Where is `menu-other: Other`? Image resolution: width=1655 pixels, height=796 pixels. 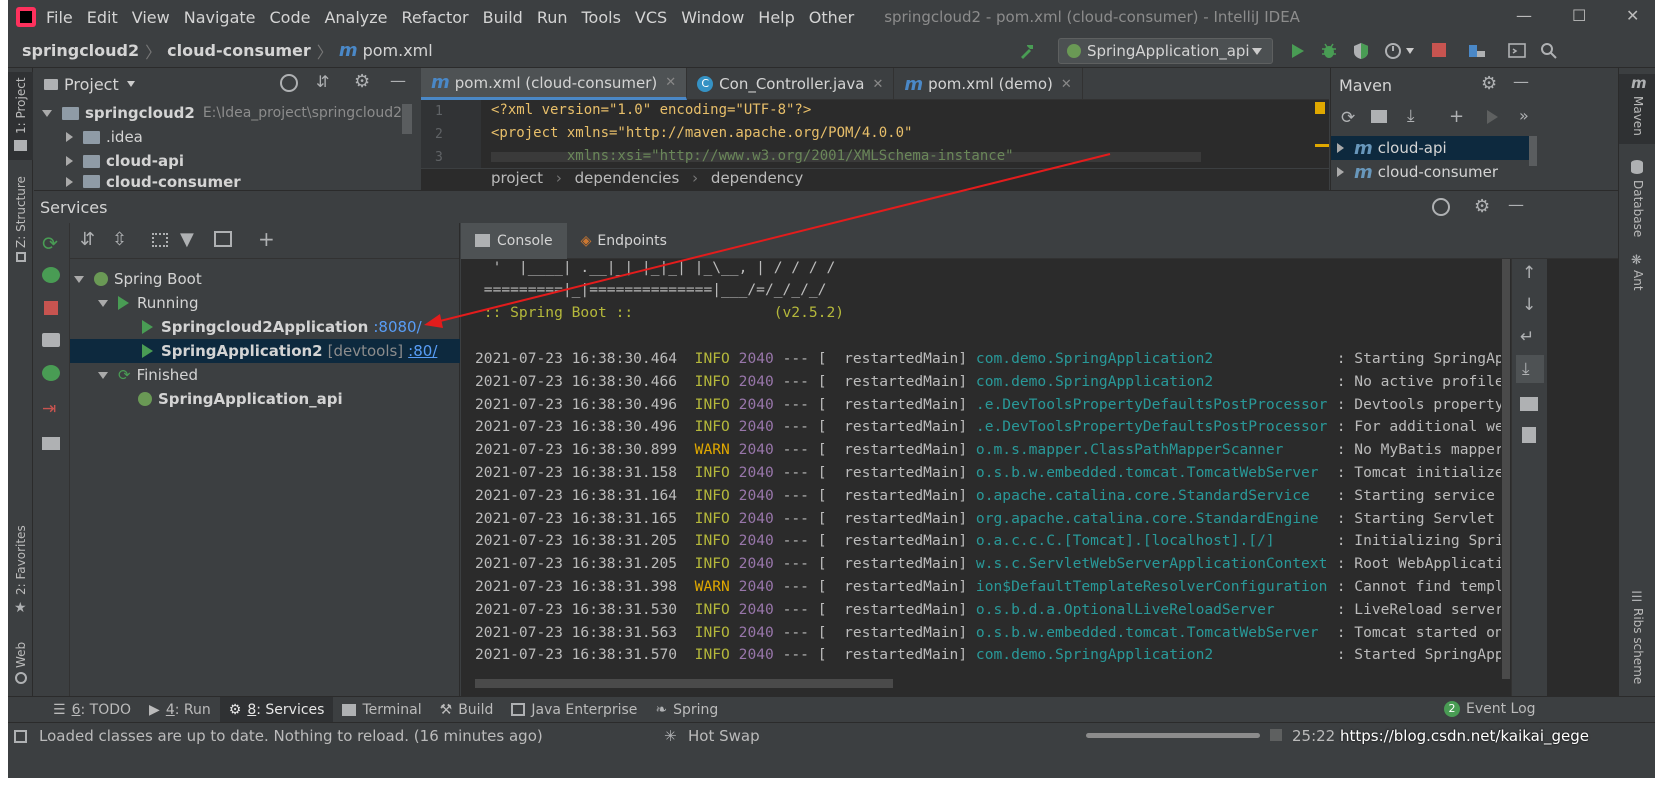 menu-other: Other is located at coordinates (831, 17).